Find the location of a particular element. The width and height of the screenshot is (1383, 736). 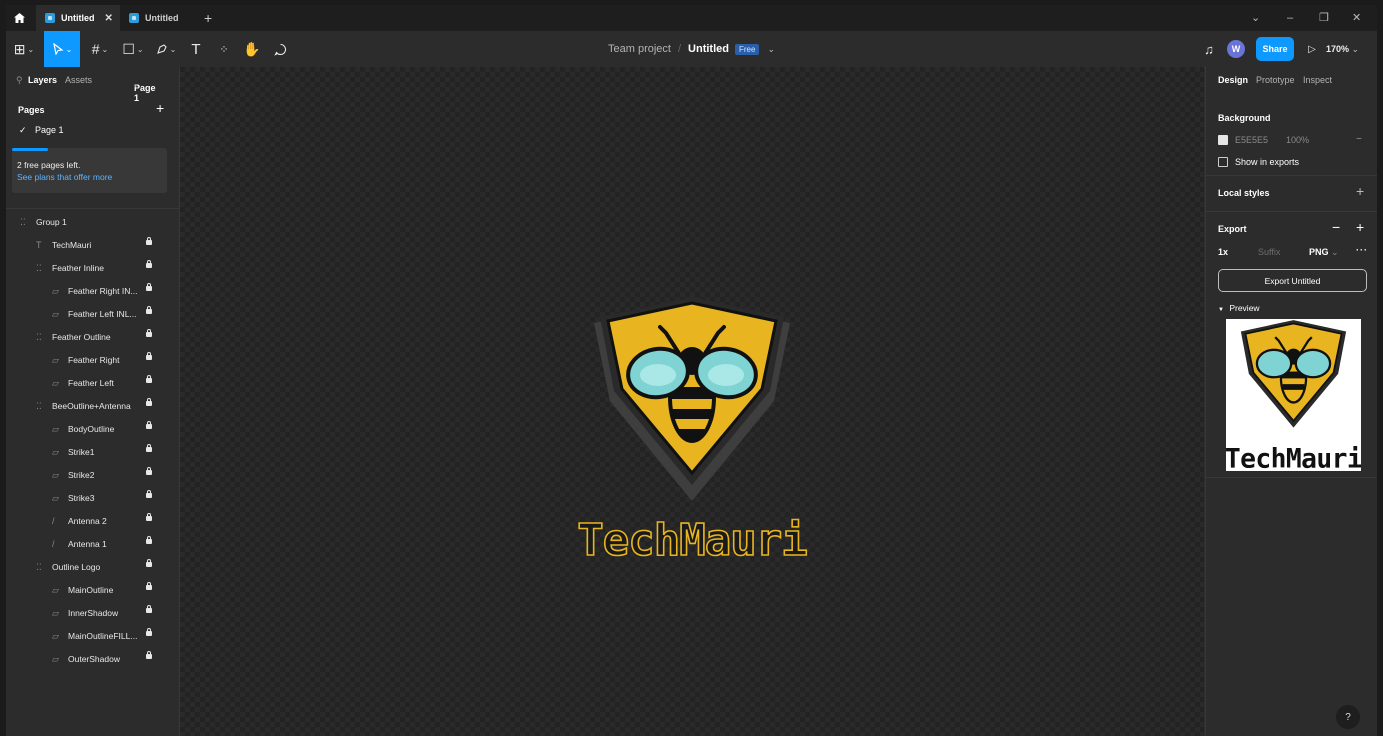

tab-untitled: Untitled is located at coordinates (159, 18).